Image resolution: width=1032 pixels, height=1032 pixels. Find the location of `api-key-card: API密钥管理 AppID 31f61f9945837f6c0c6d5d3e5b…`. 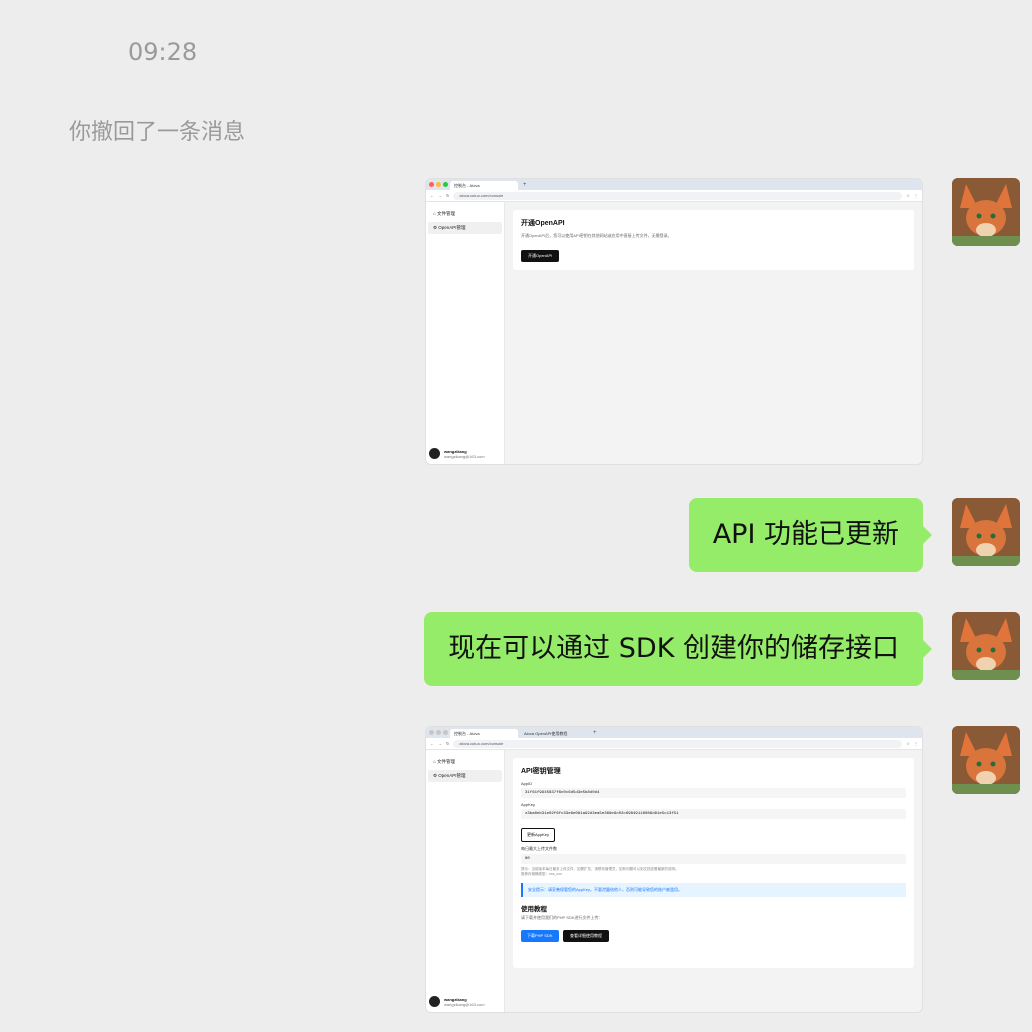

api-key-card: API密钥管理 AppID 31f61f9945837f6c0c6d5d3e5b… is located at coordinates (713, 863).